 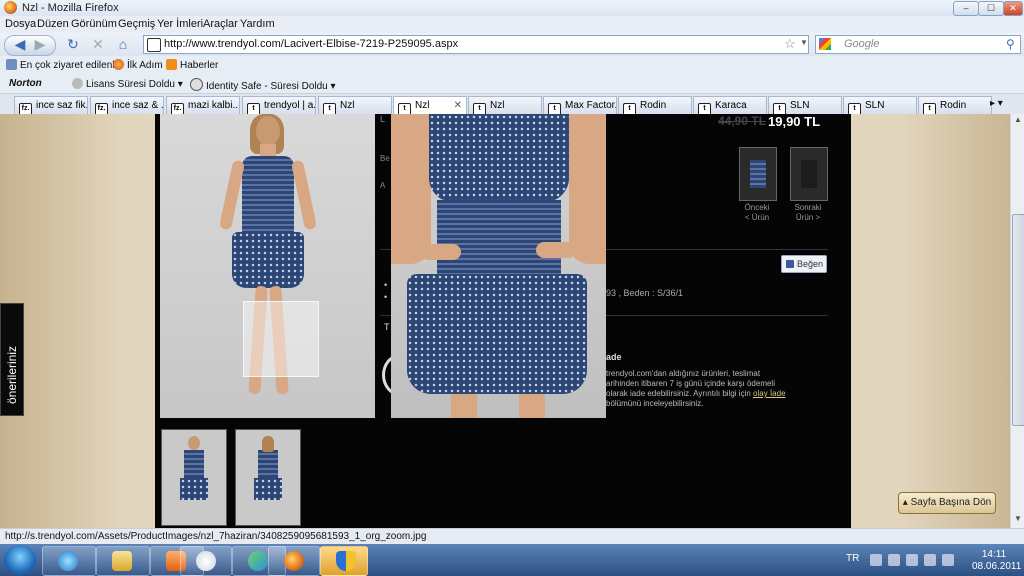 I want to click on facebook-like-button: Beğen, so click(x=804, y=264).